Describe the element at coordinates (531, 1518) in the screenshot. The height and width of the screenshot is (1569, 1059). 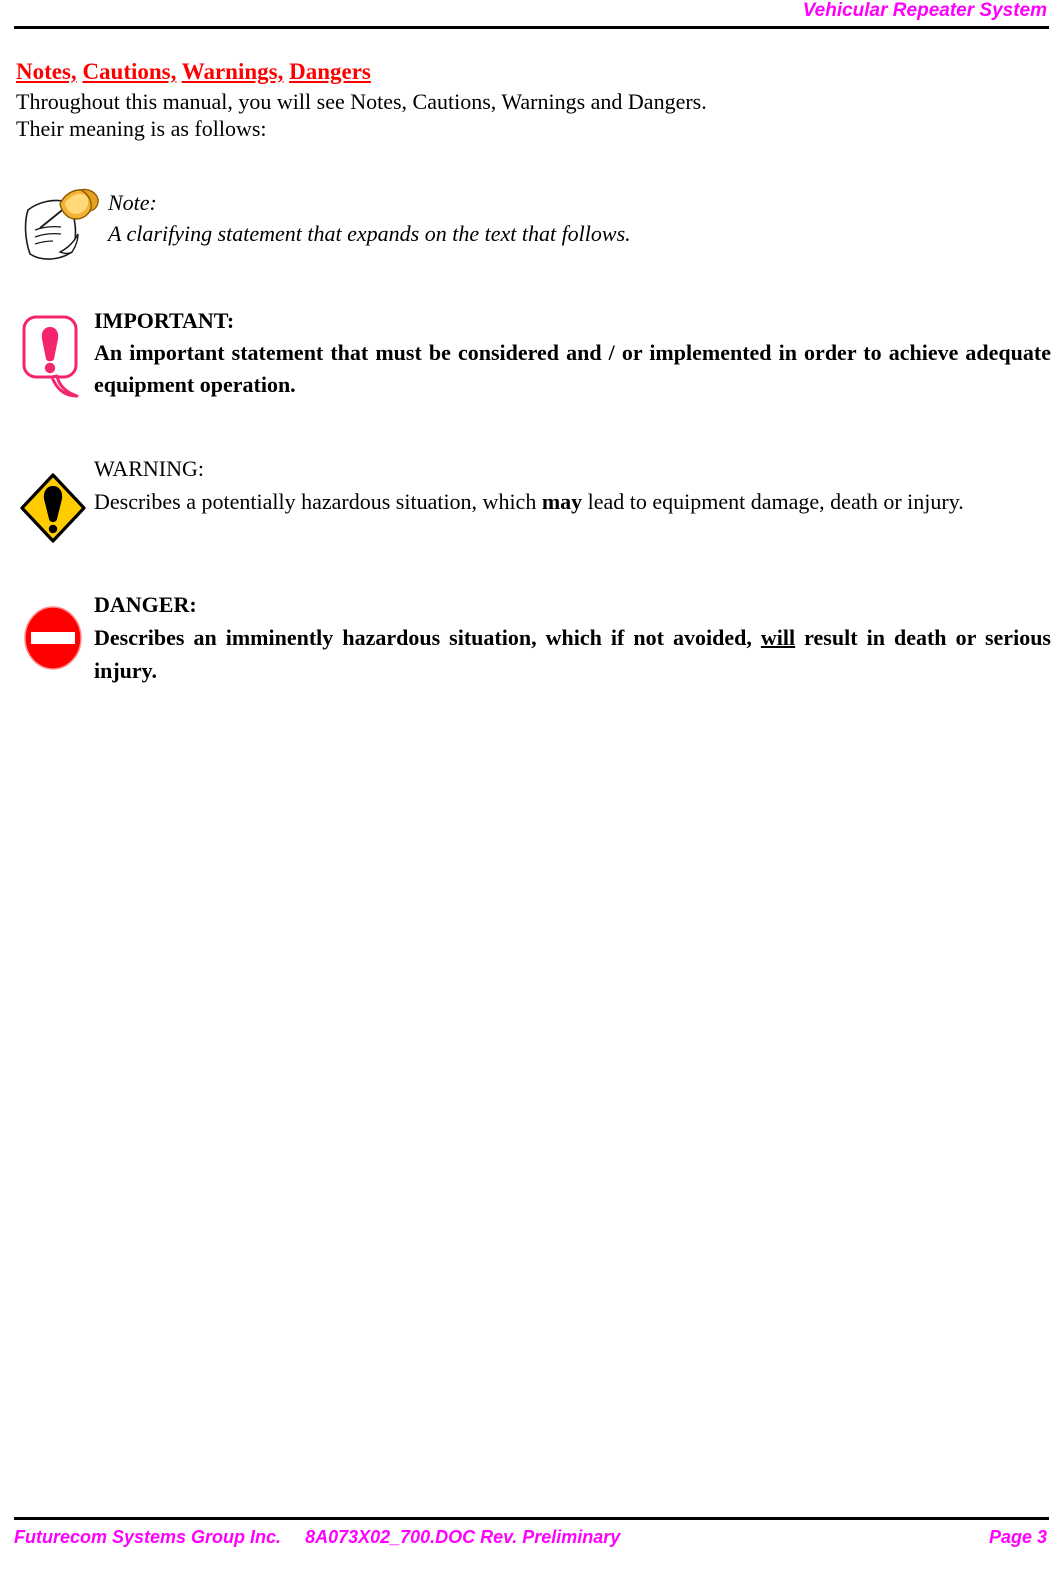
I see `footer-divider` at that location.